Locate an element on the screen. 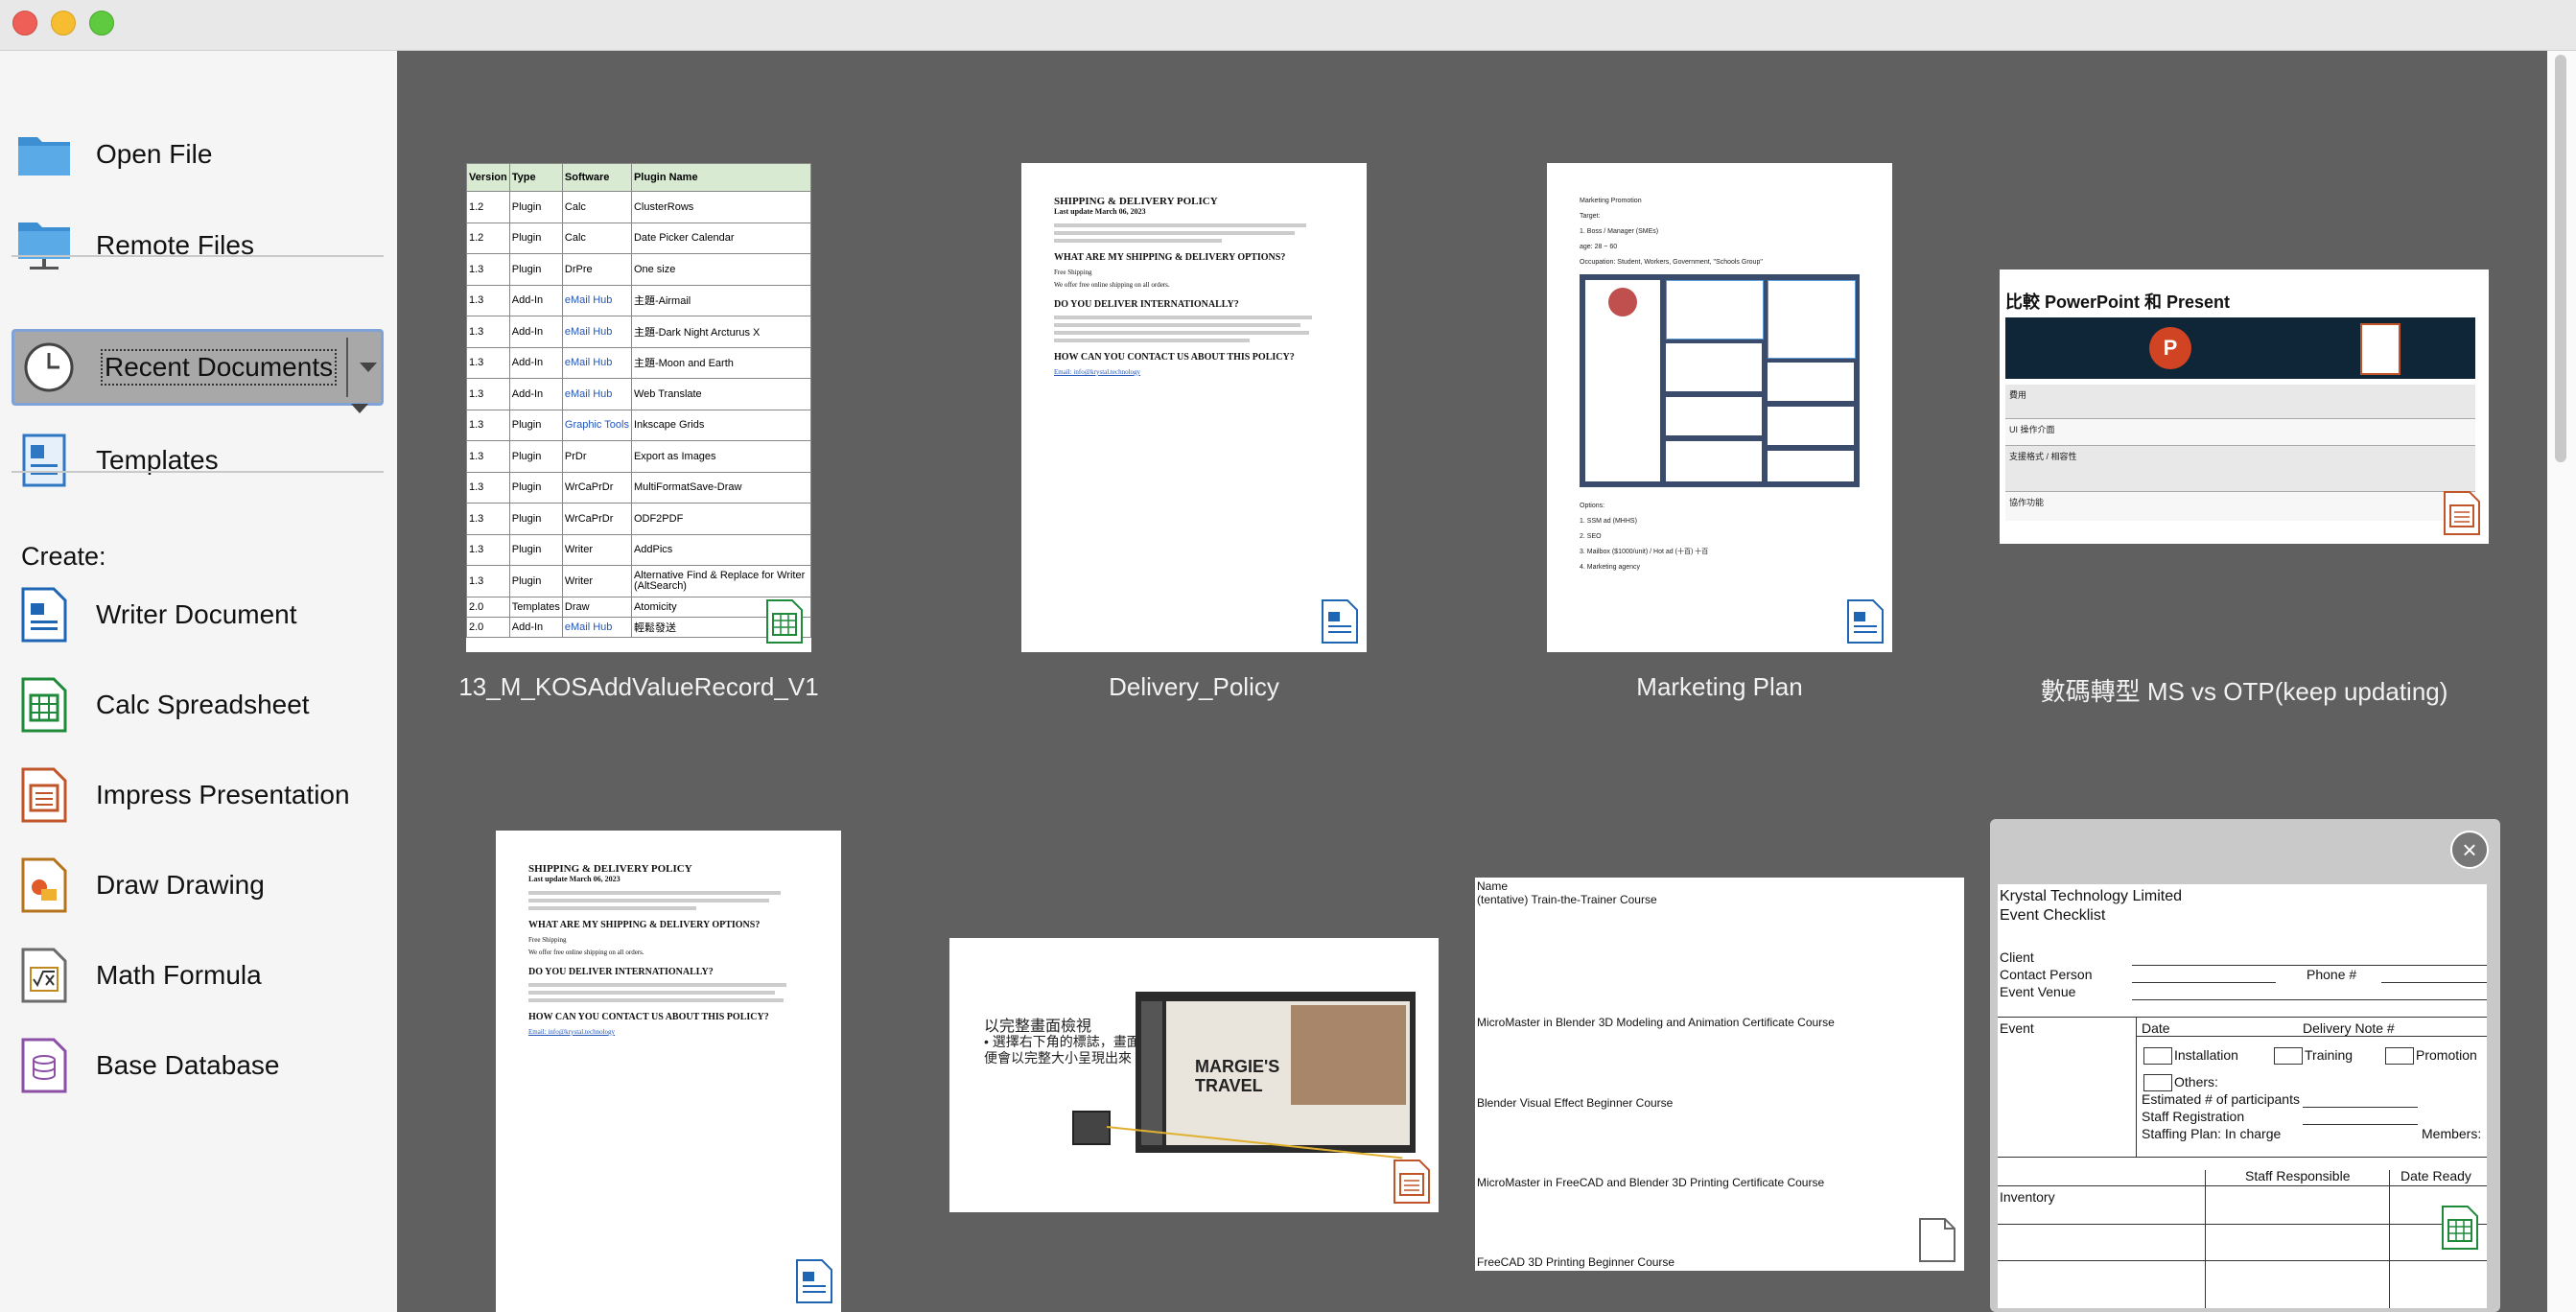 This screenshot has height=1312, width=2576. sidebar-separator is located at coordinates (198, 256).